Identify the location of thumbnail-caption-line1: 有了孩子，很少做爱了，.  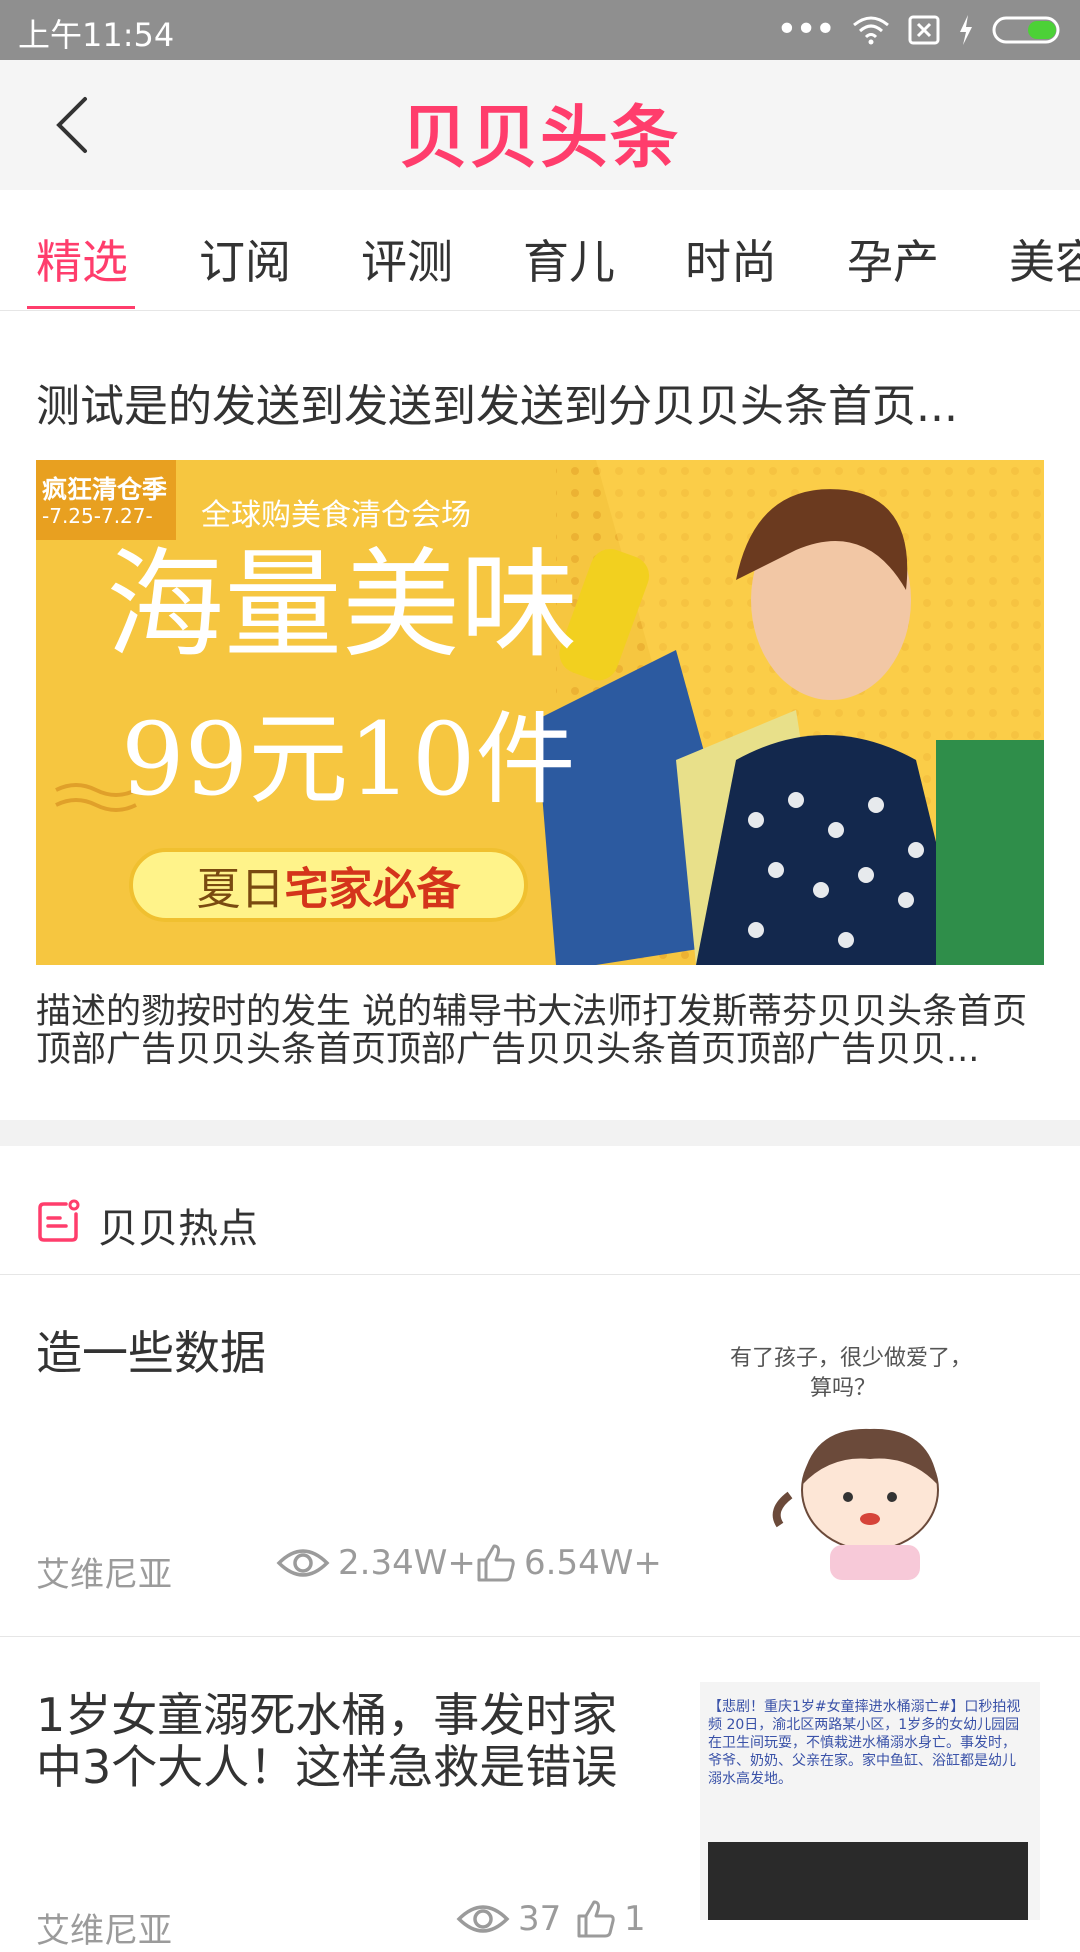
(851, 1358).